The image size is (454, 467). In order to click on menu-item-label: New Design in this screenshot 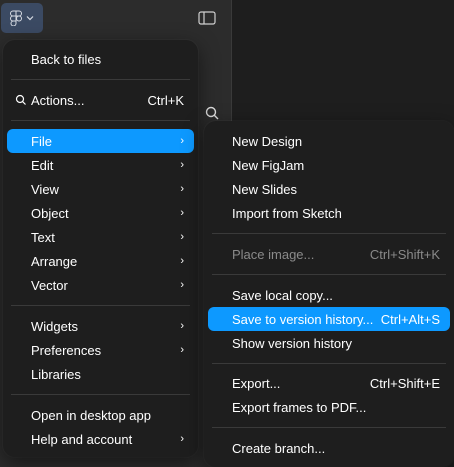, I will do `click(267, 141)`.